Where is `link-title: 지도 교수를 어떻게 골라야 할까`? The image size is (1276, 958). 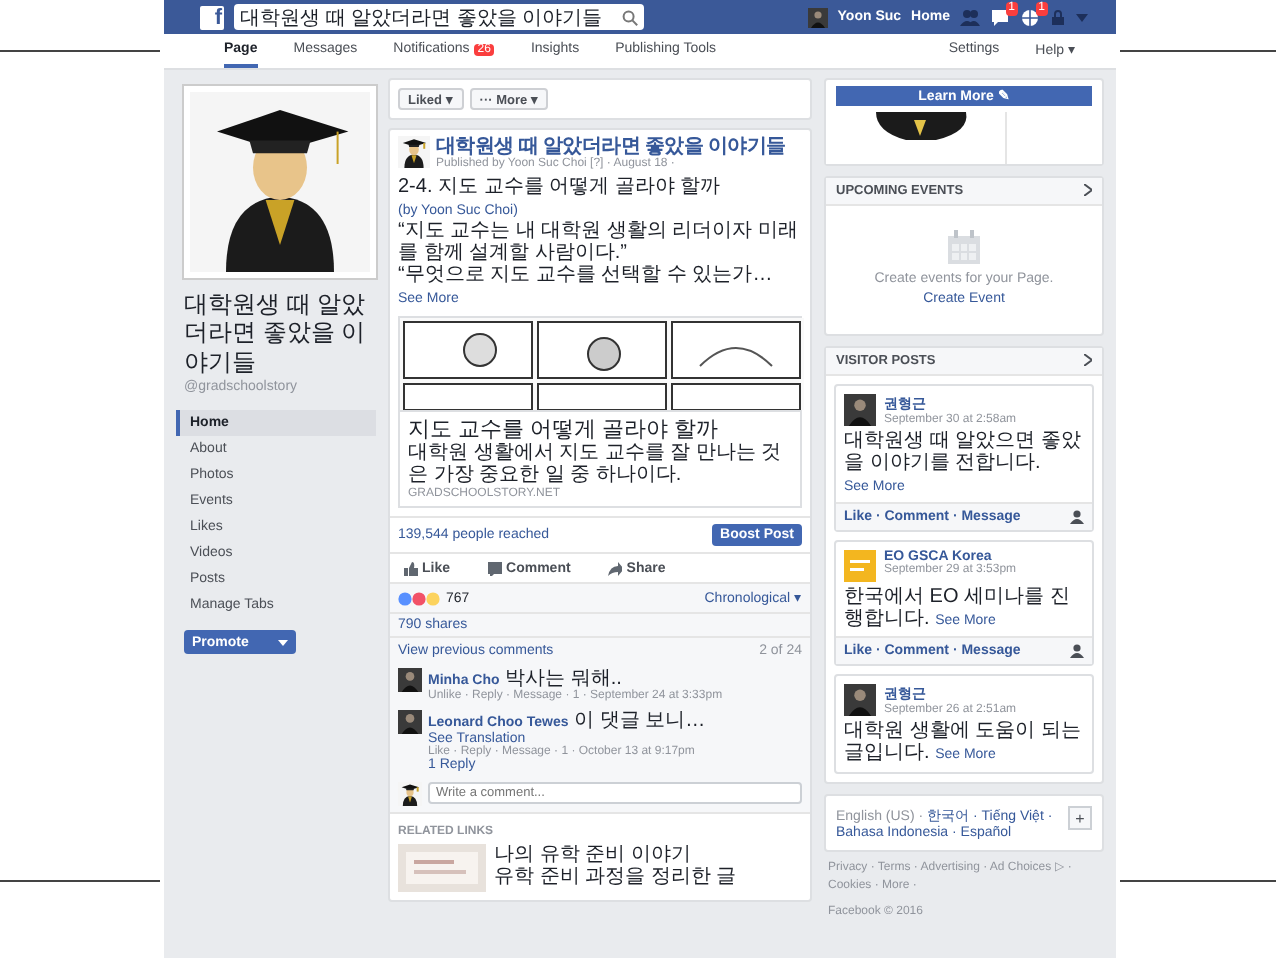 link-title: 지도 교수를 어떻게 골라야 할까 is located at coordinates (600, 430).